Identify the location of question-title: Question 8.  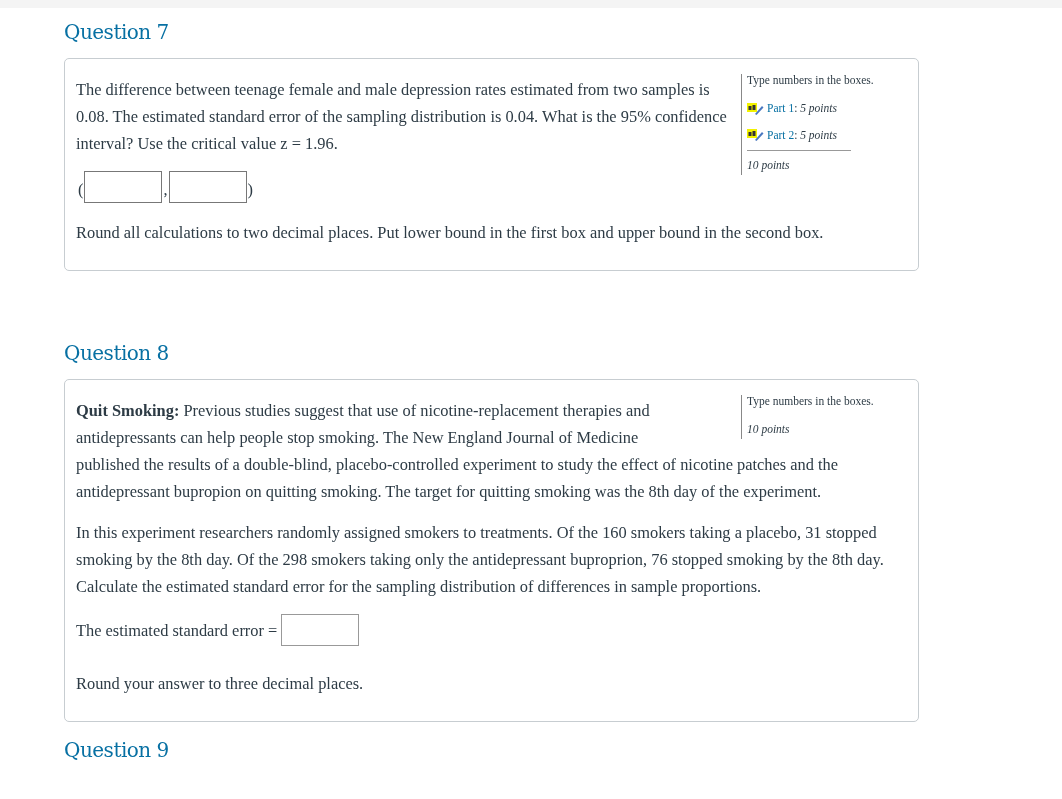
(116, 353).